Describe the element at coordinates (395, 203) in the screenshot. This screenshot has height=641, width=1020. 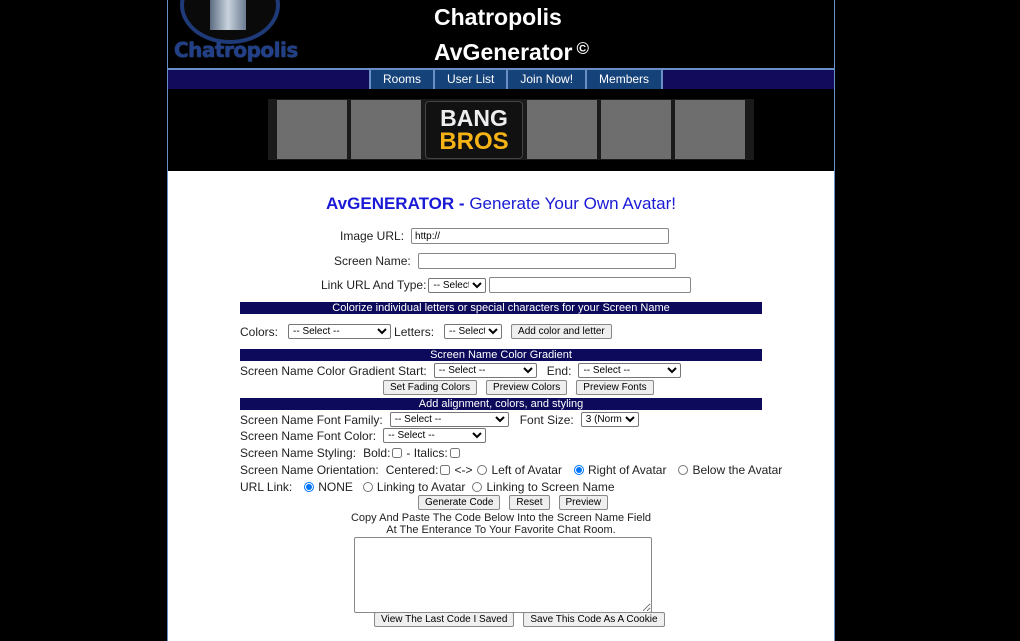
I see `heading-bold: AvGENERATOR -` at that location.